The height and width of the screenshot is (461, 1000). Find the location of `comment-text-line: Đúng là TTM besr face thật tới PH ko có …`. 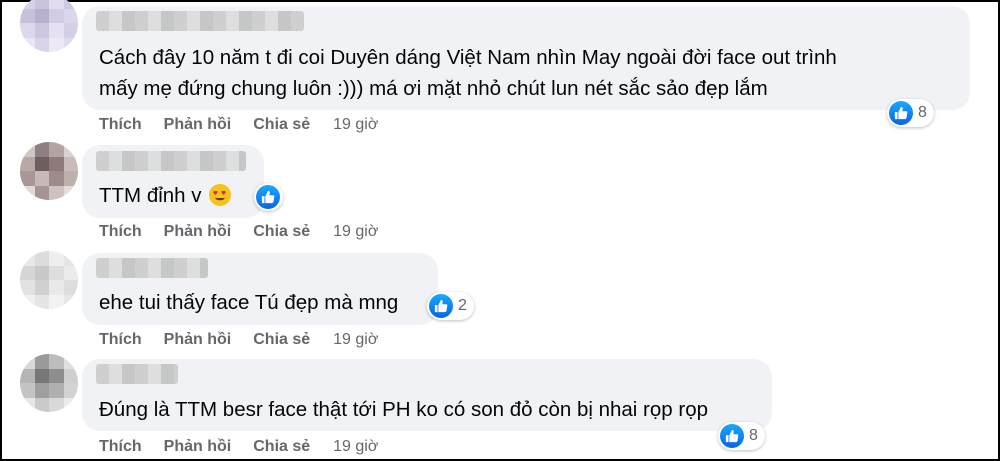

comment-text-line: Đúng là TTM besr face thật tới PH ko có … is located at coordinates (404, 409).